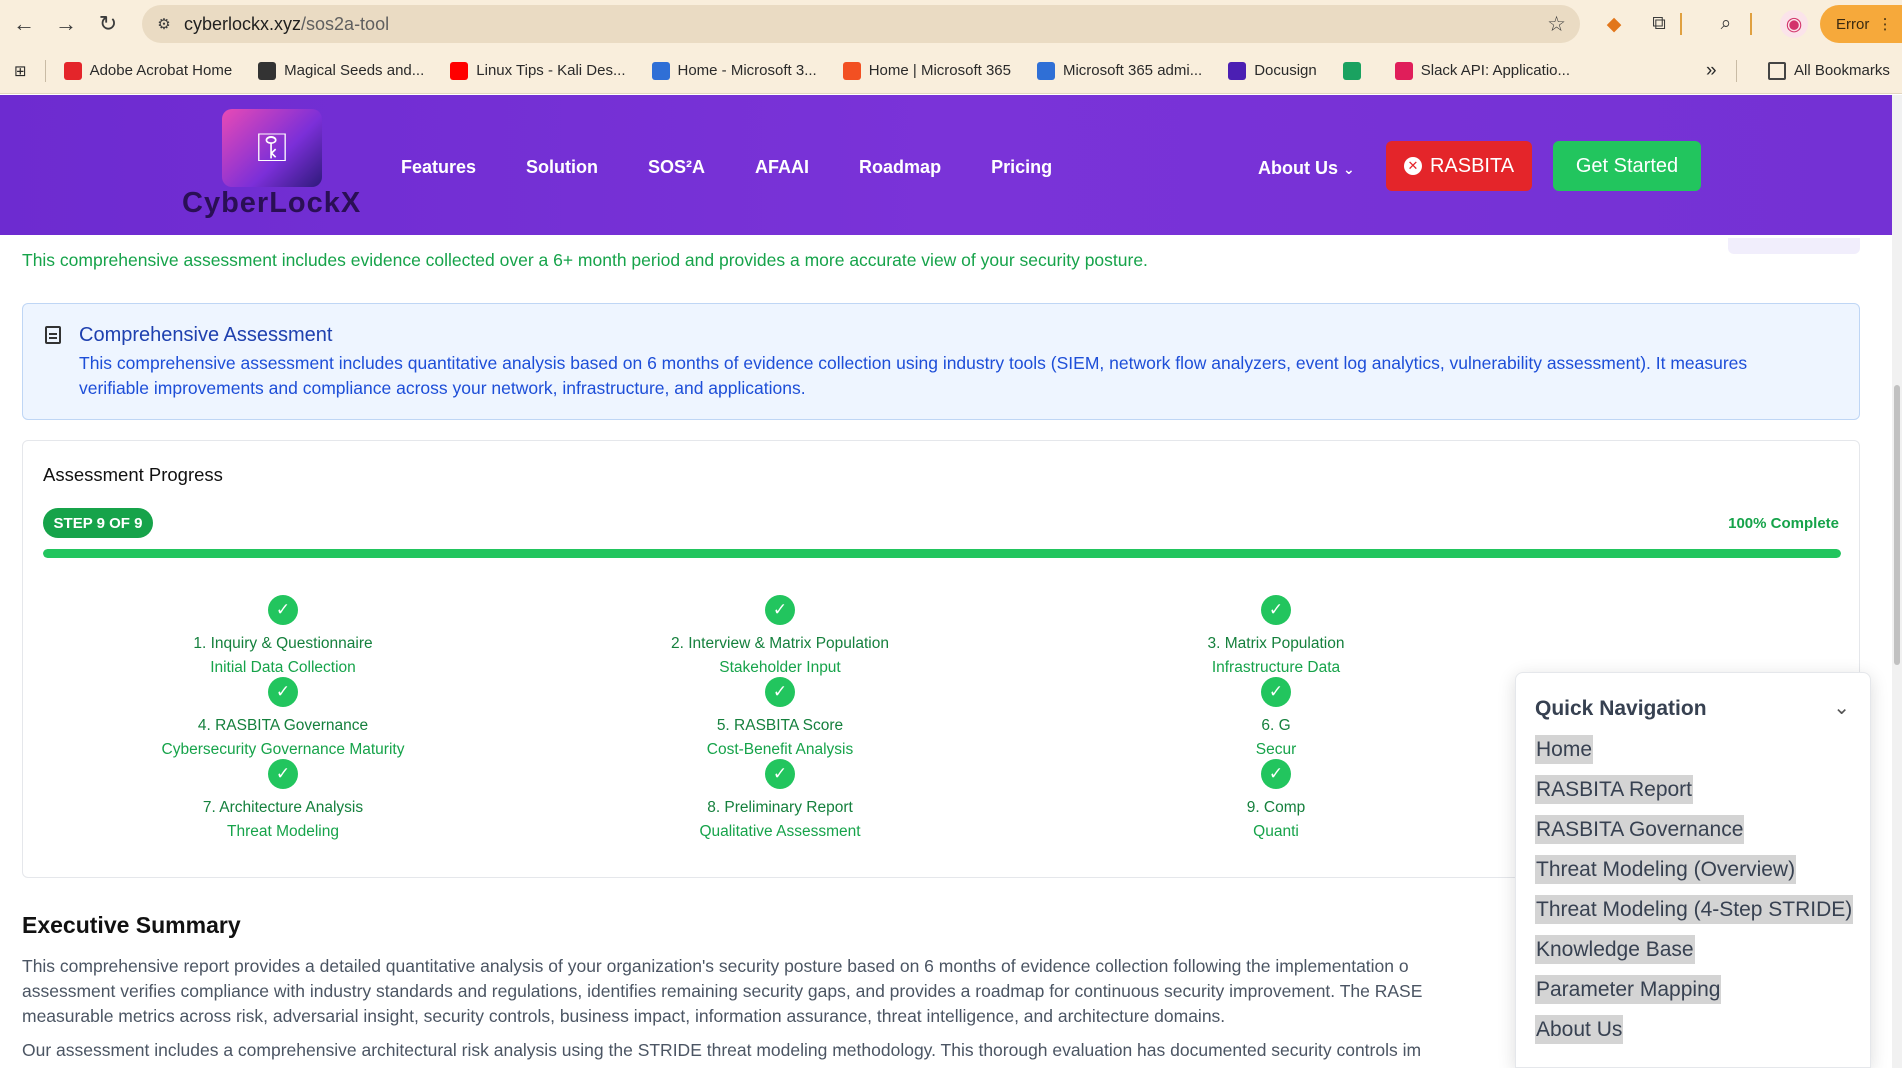  I want to click on step-badge: STEP 9 OF 9, so click(98, 523).